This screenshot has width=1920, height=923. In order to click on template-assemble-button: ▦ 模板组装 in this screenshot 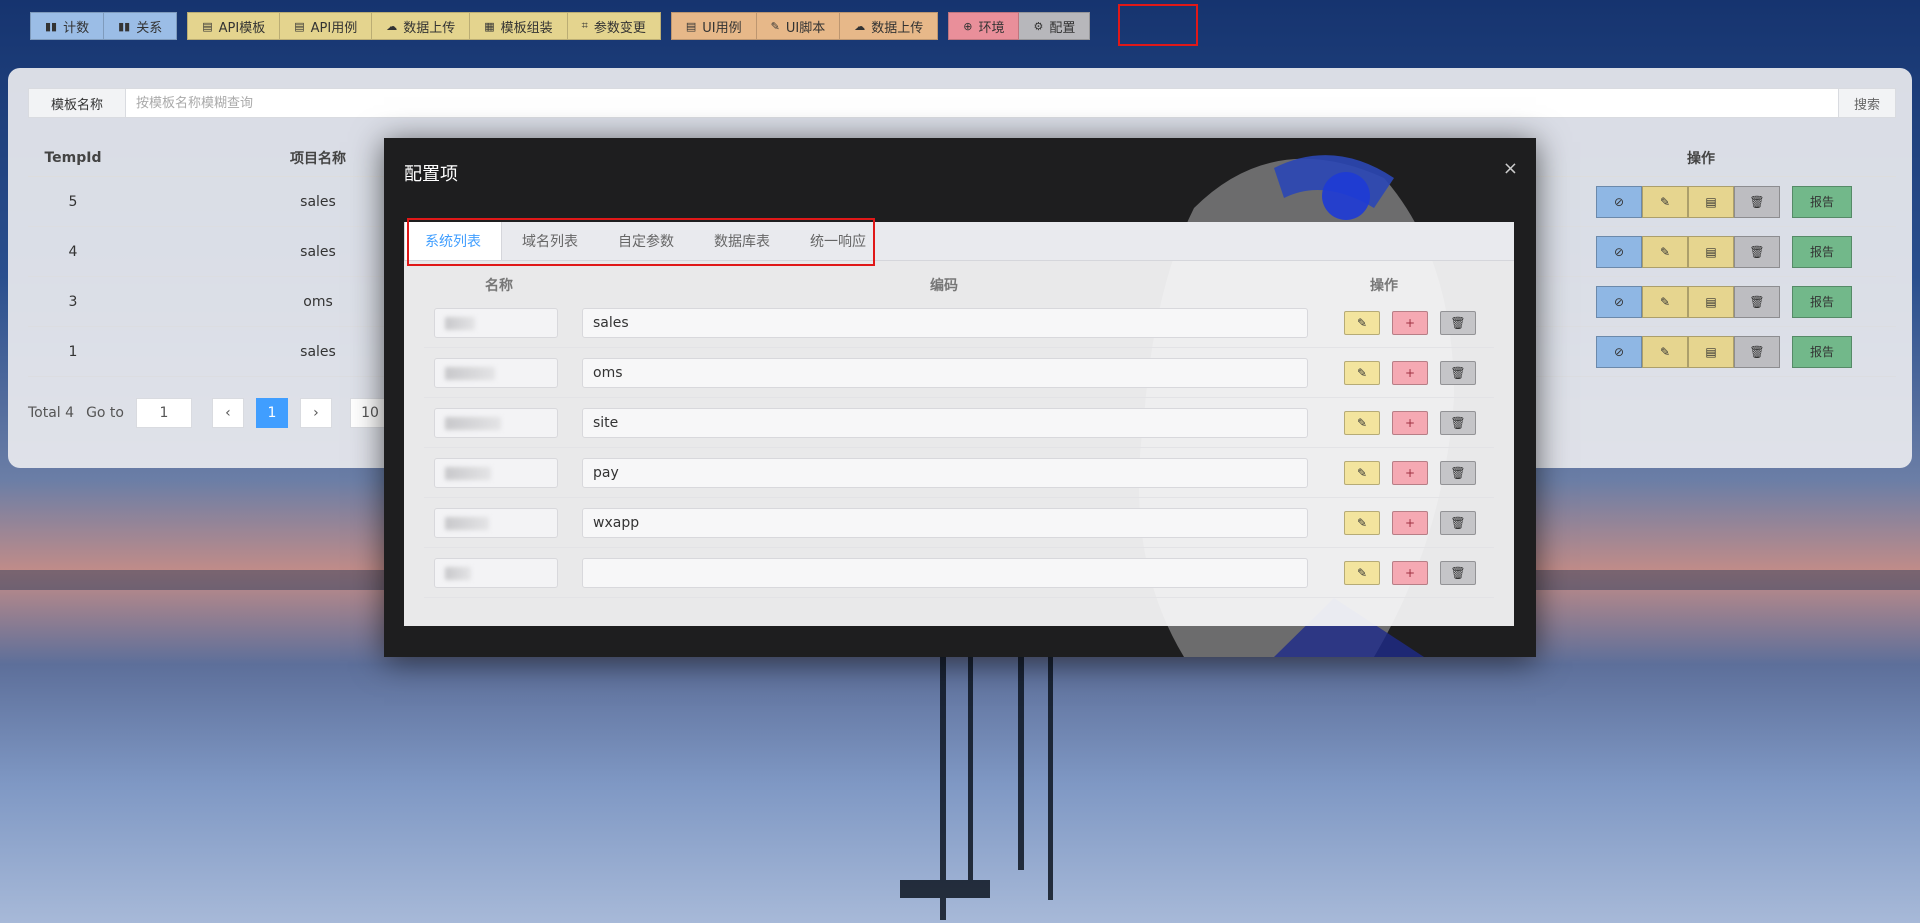, I will do `click(519, 26)`.